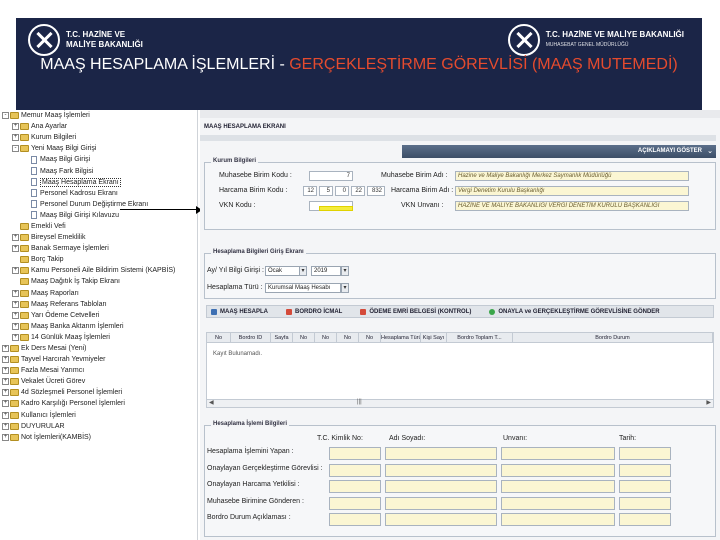 The height and width of the screenshot is (540, 720). Describe the element at coordinates (310, 191) in the screenshot. I see `harcama-code-part-1: 12` at that location.